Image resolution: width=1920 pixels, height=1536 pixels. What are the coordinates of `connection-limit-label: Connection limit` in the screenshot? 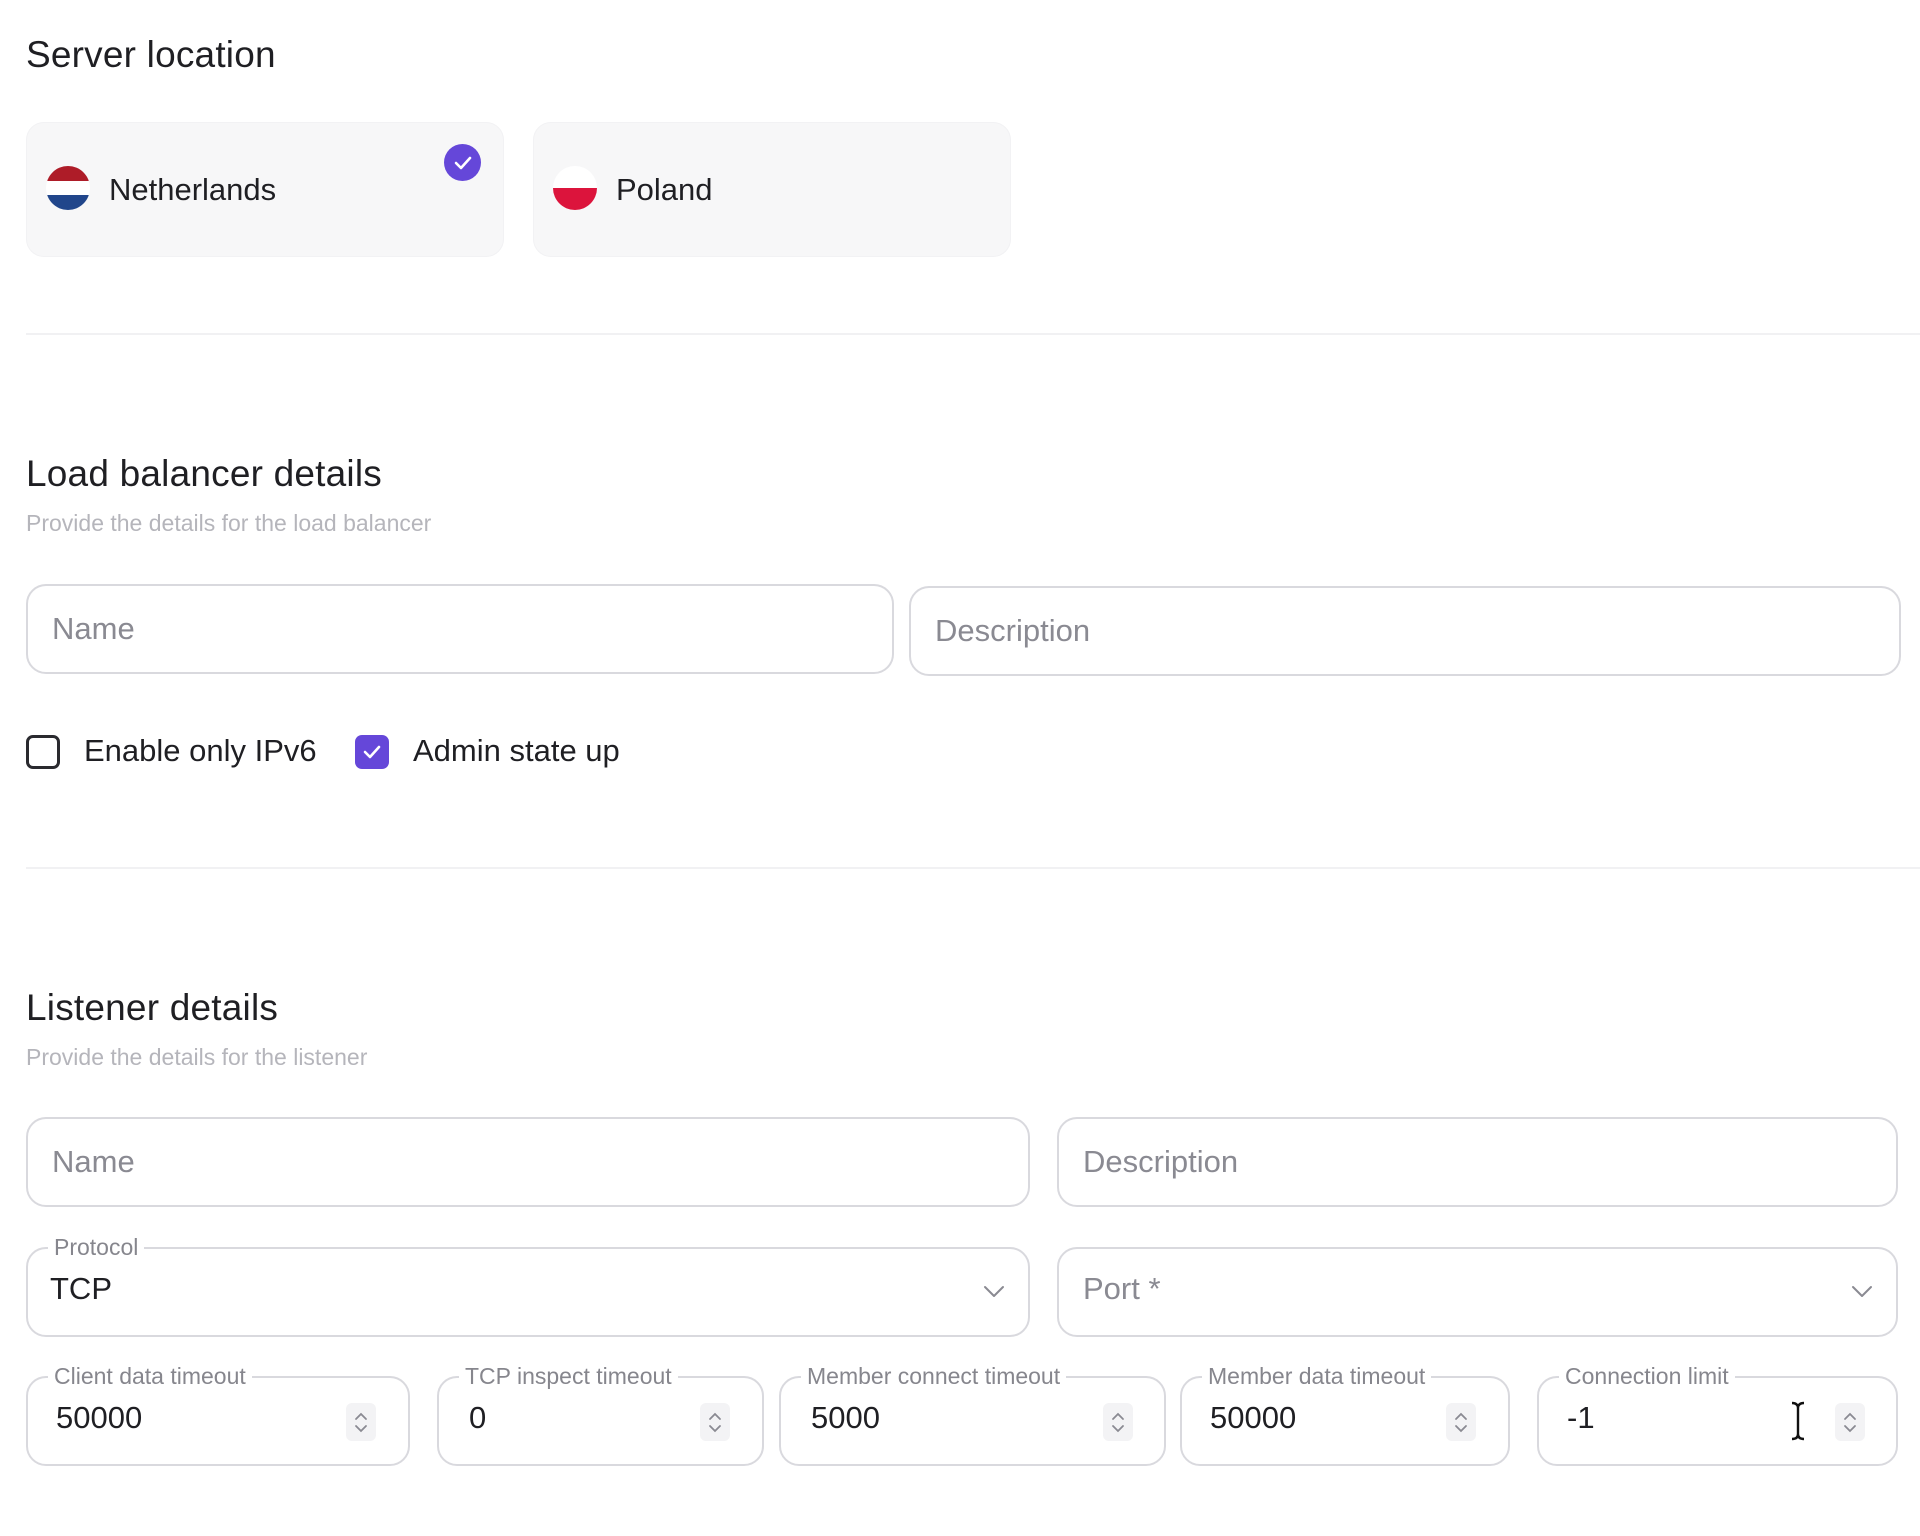 It's located at (1647, 1376).